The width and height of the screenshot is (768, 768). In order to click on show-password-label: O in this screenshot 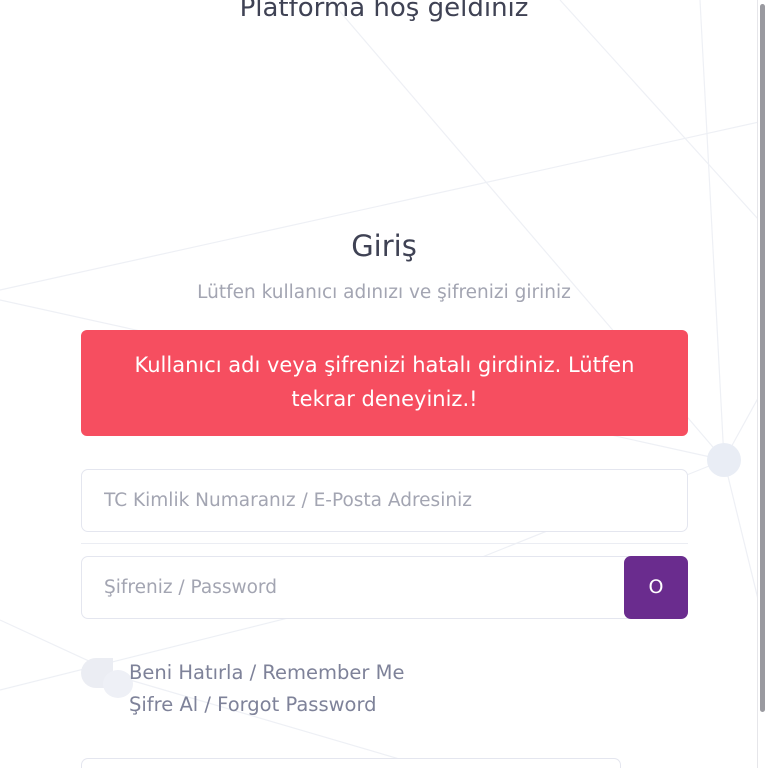, I will do `click(656, 587)`.